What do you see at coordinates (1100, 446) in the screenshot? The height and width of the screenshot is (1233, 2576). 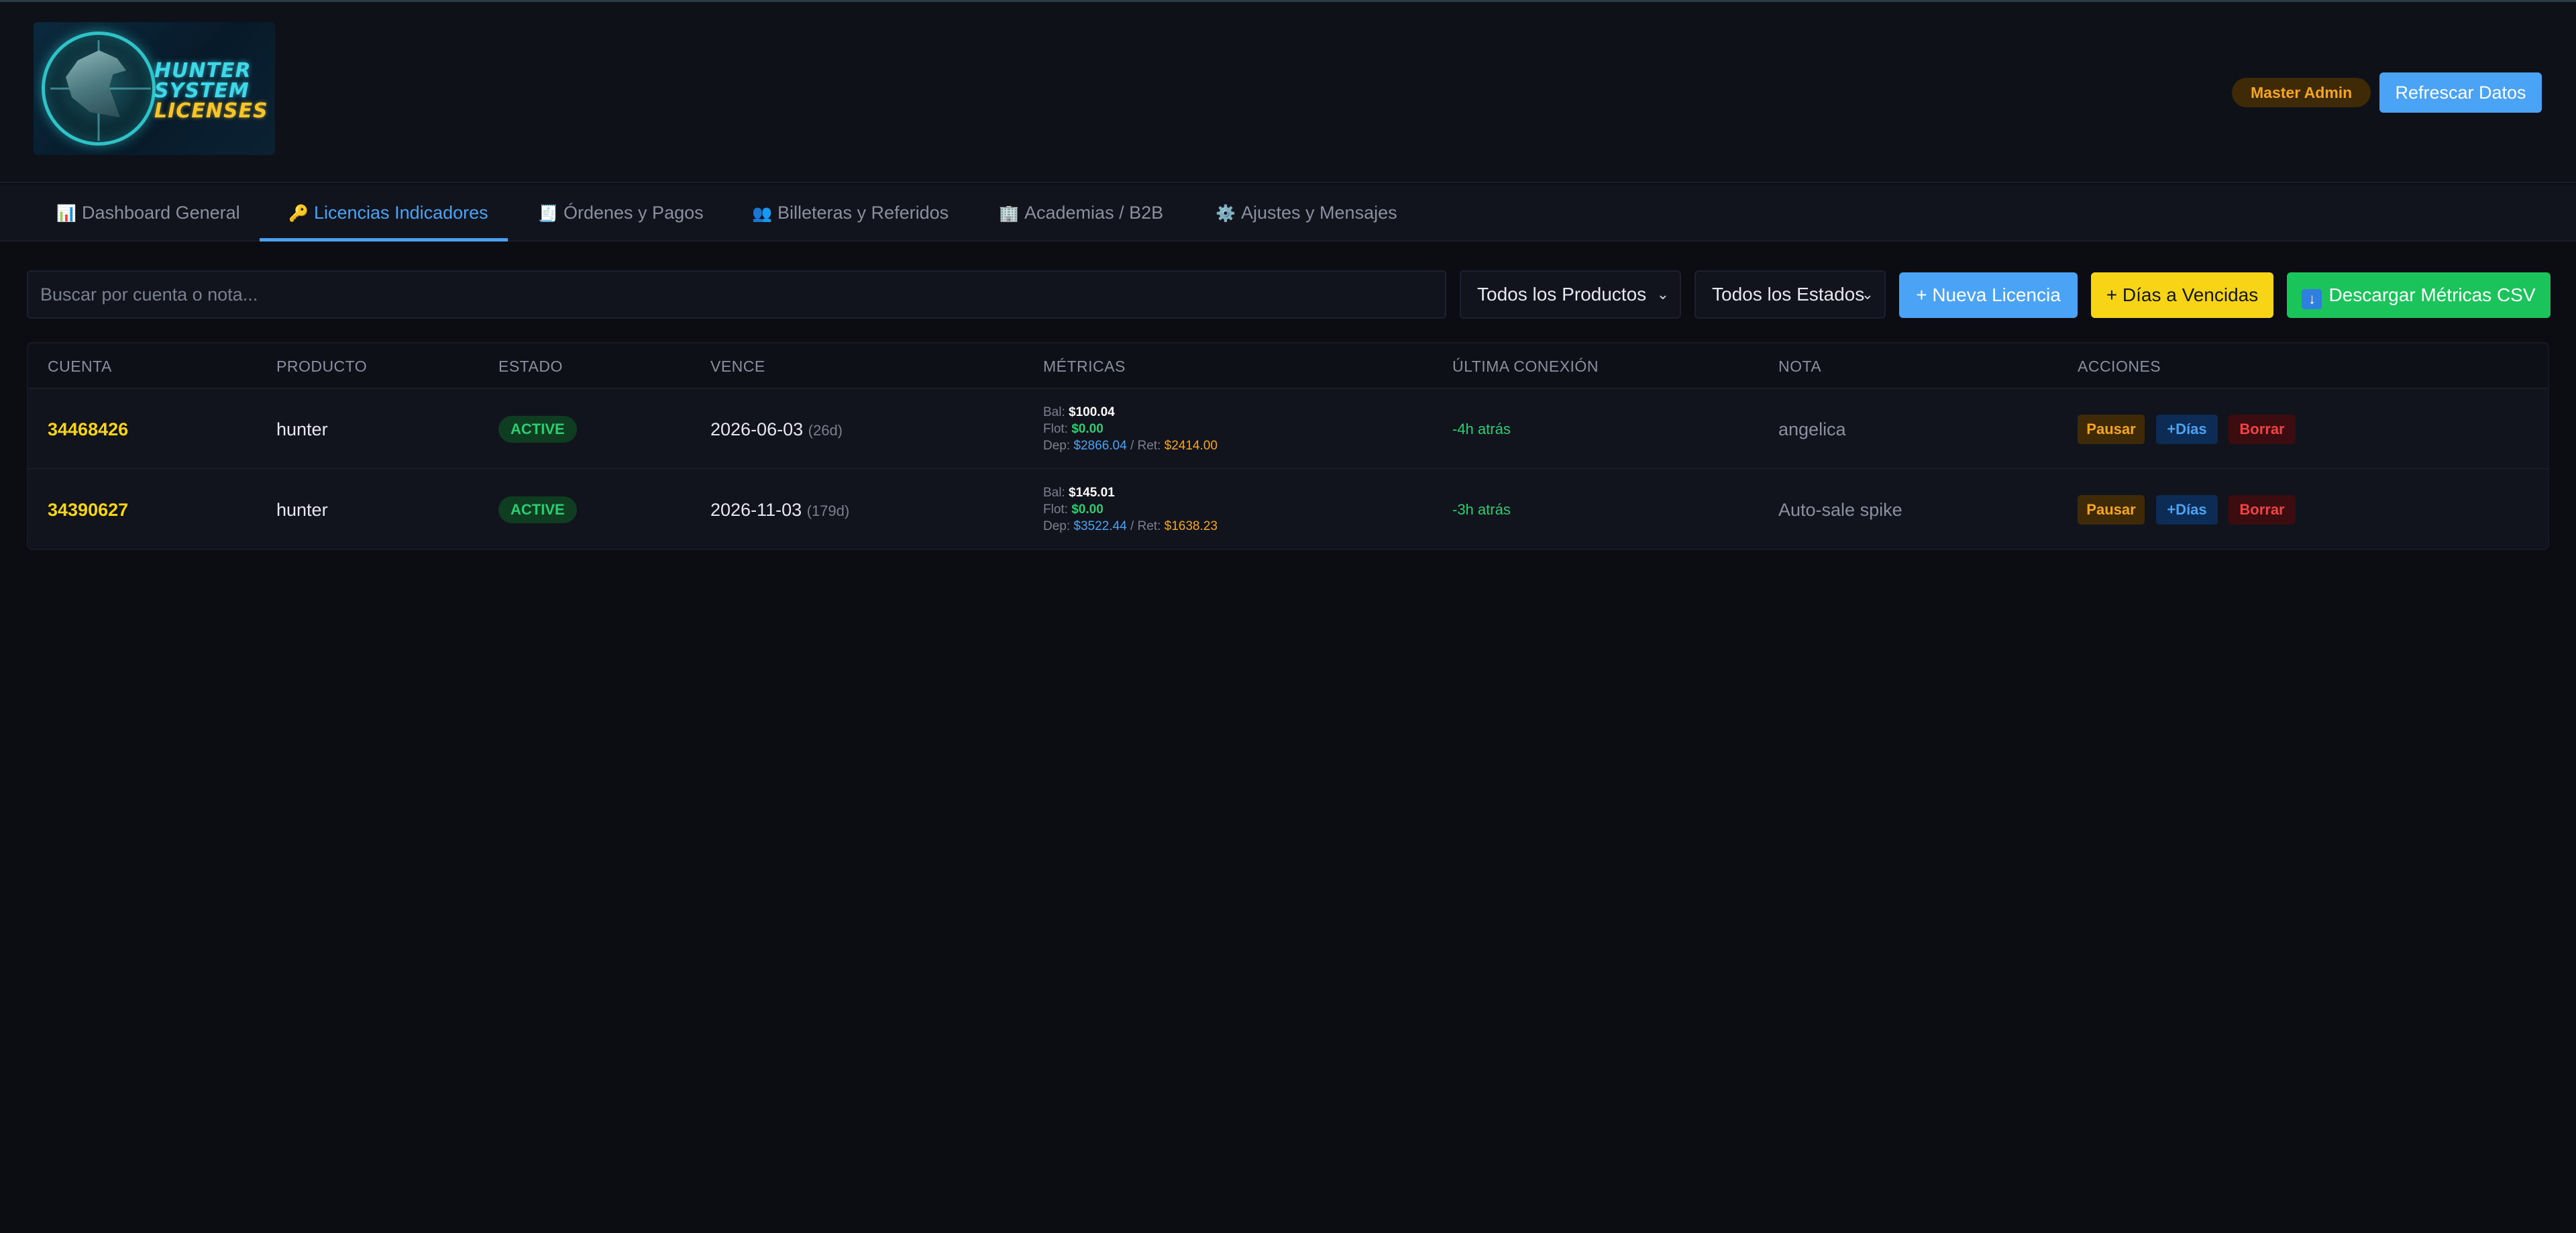 I see `deposit-value: $2866.04` at bounding box center [1100, 446].